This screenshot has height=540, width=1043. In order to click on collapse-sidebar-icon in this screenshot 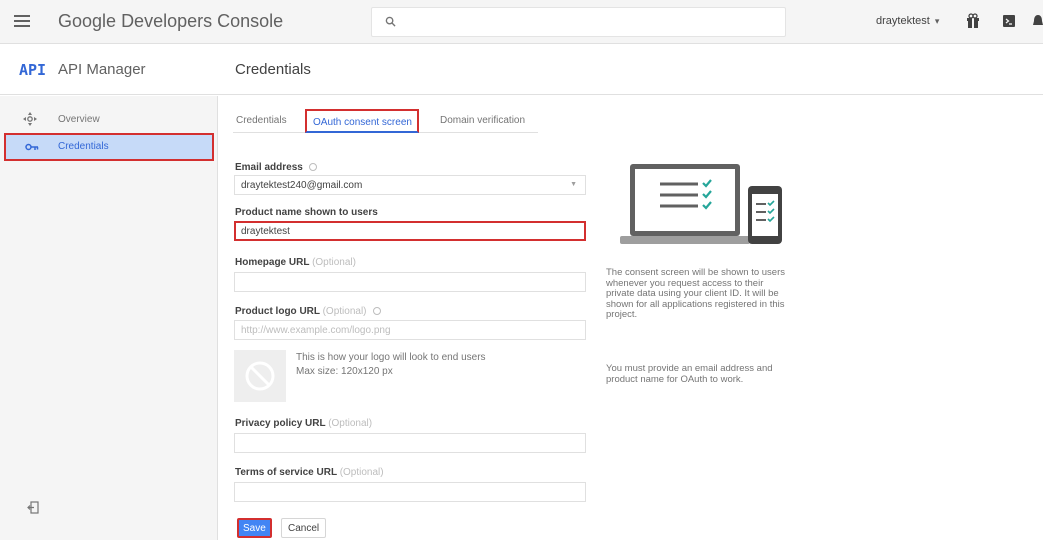, I will do `click(33, 507)`.